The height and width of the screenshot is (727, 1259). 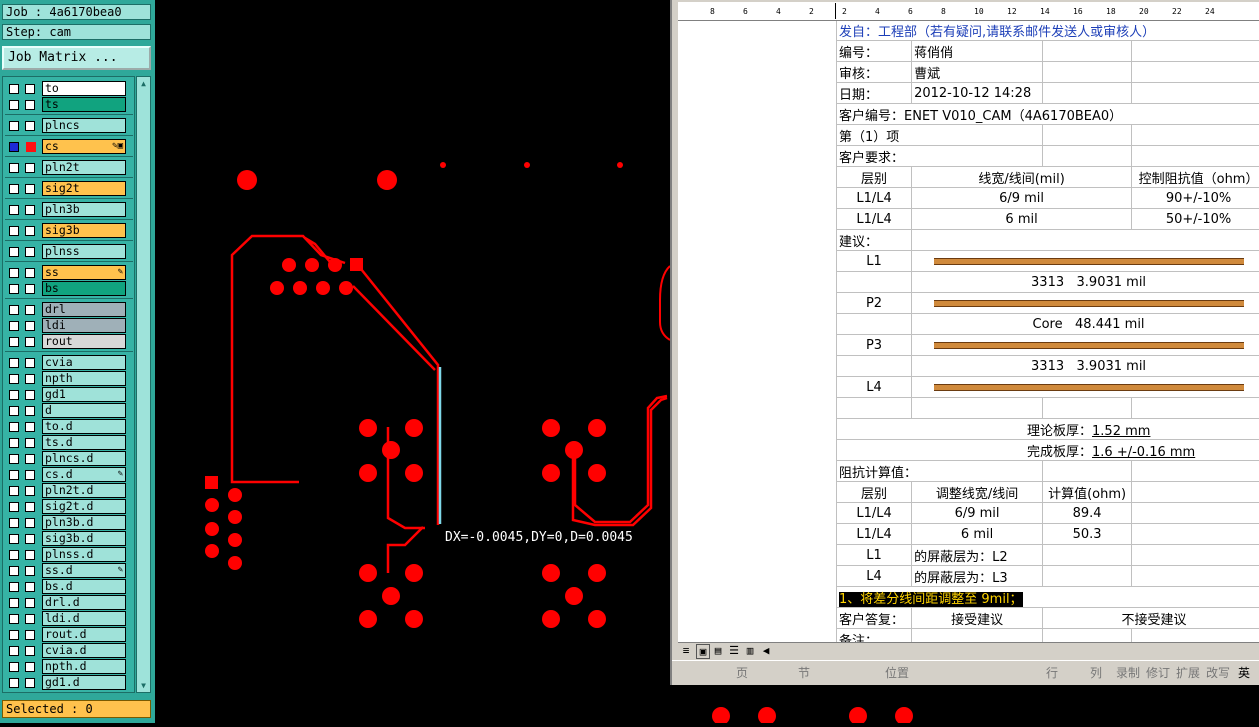 I want to click on layer-row-bs-d: bs.d, so click(x=69, y=587).